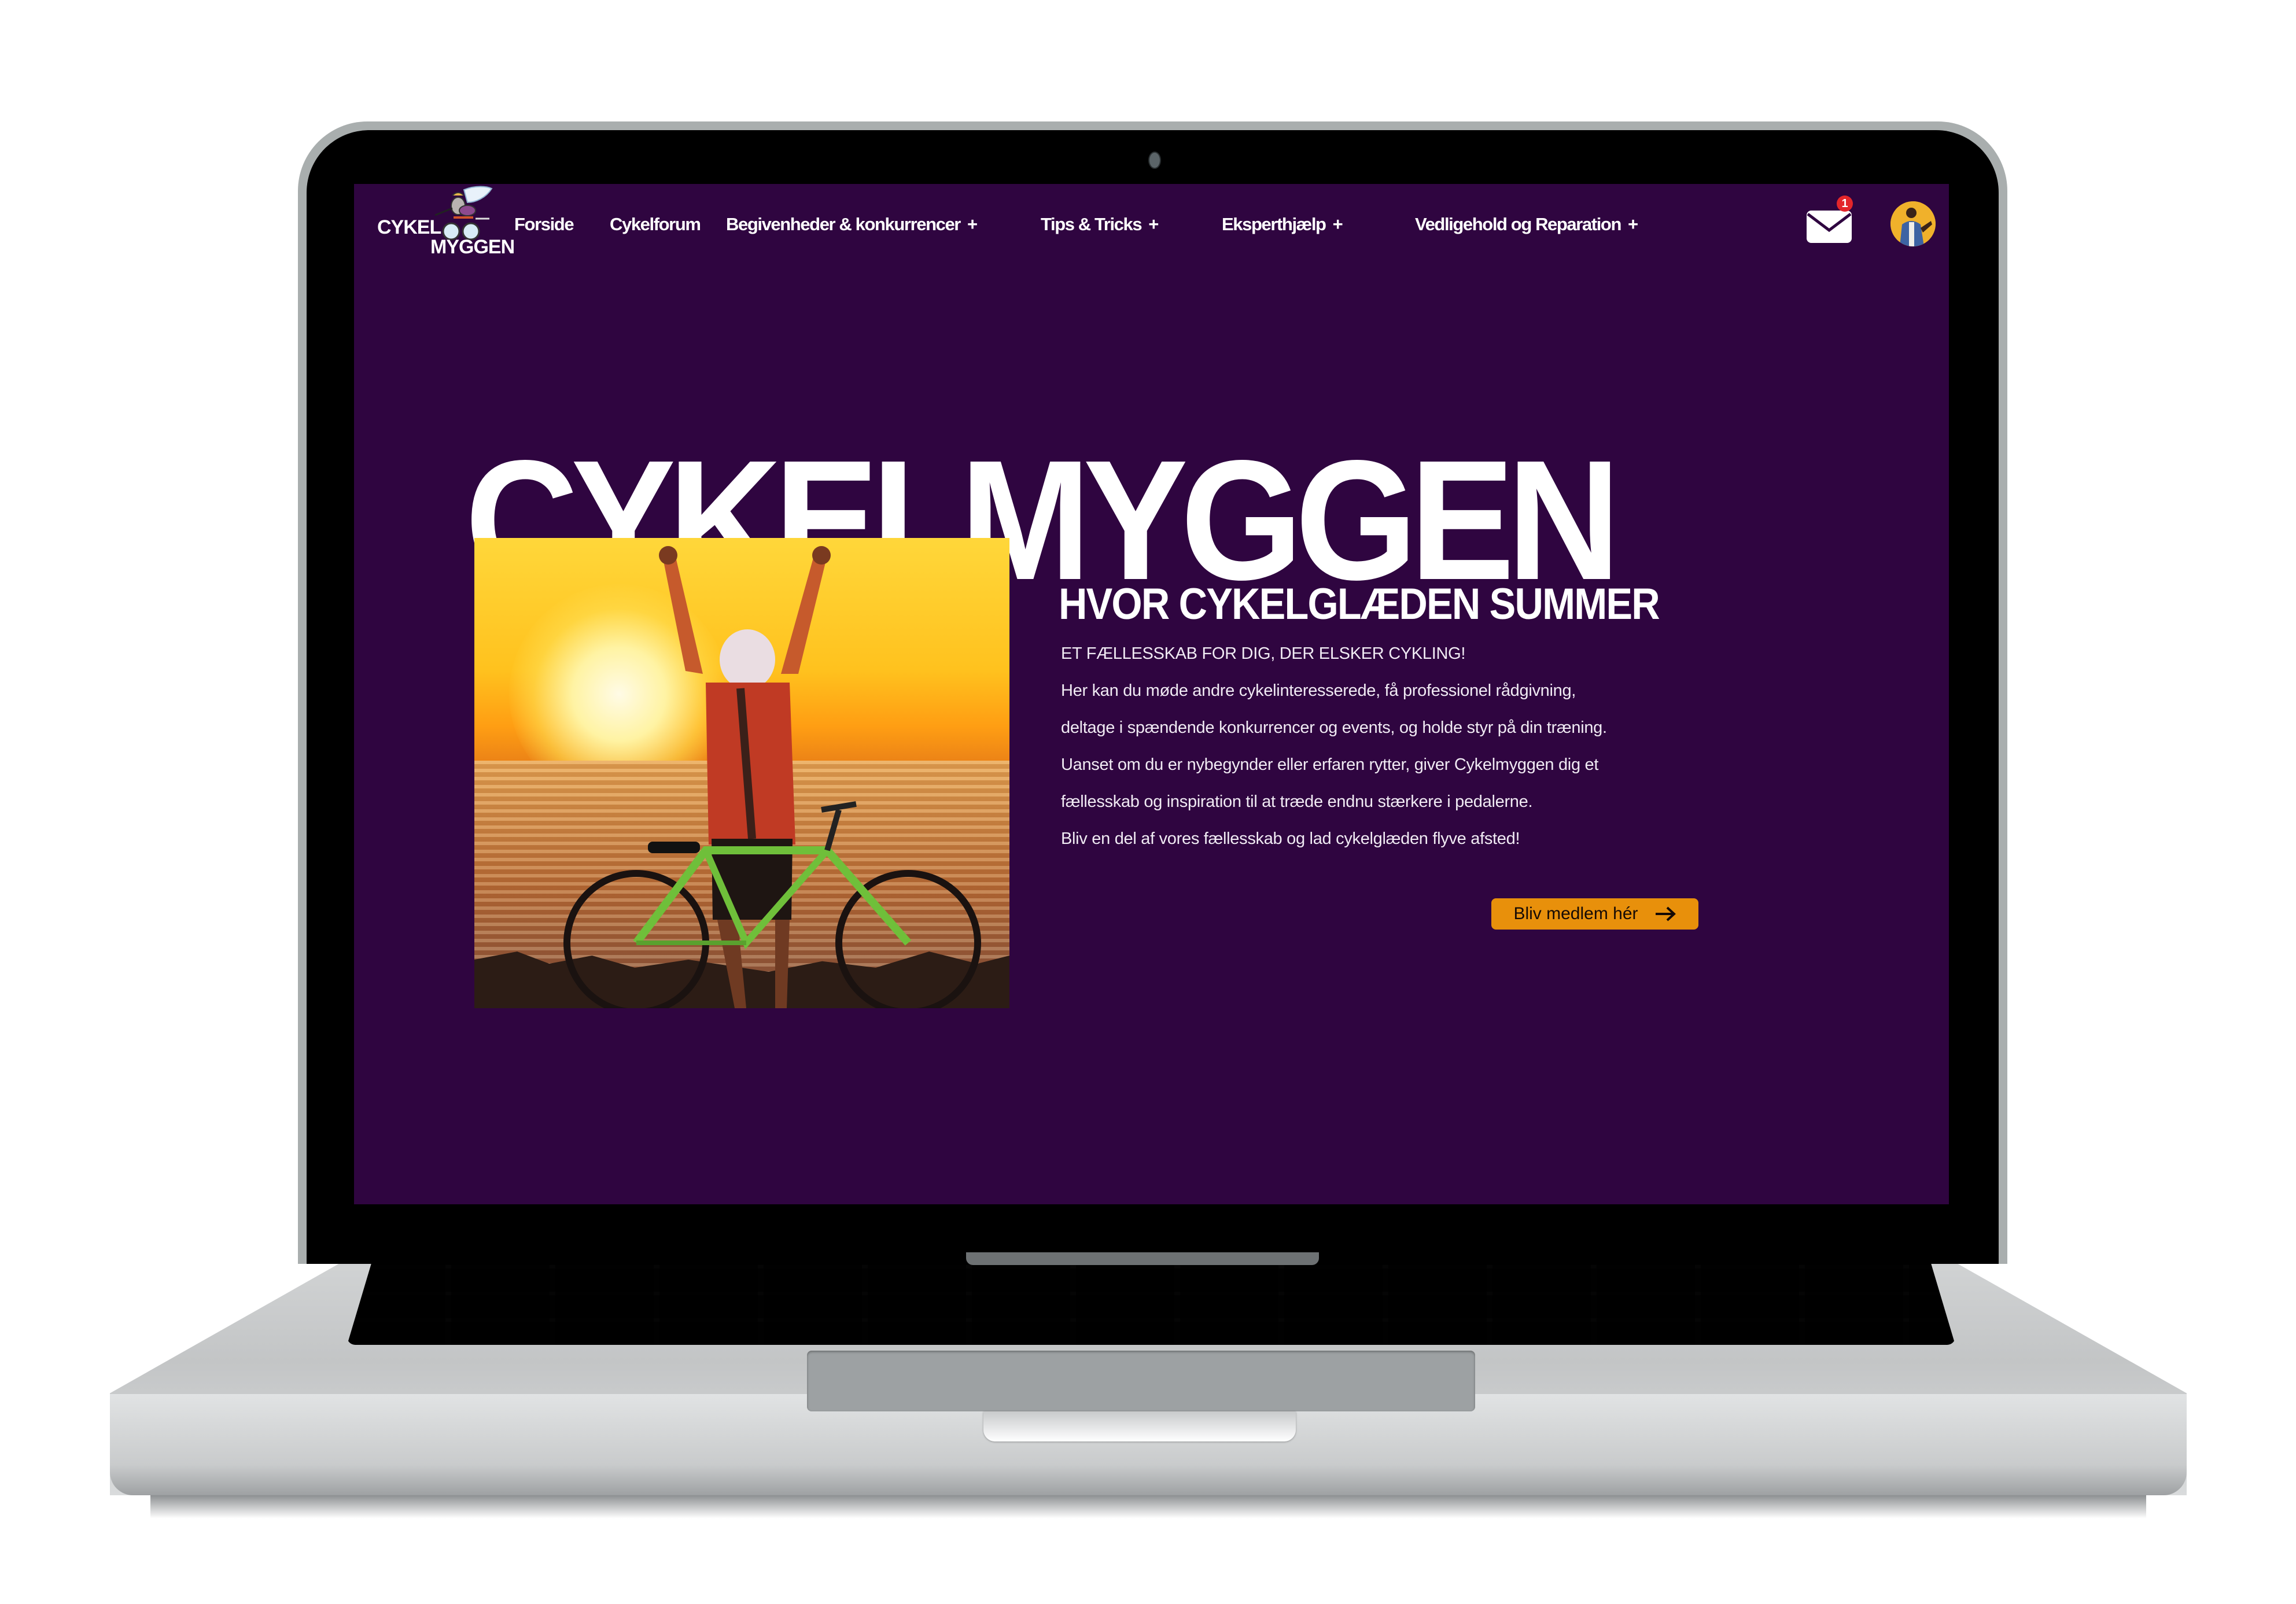 The height and width of the screenshot is (1604, 2296). I want to click on laptop-trackpad, so click(1141, 1381).